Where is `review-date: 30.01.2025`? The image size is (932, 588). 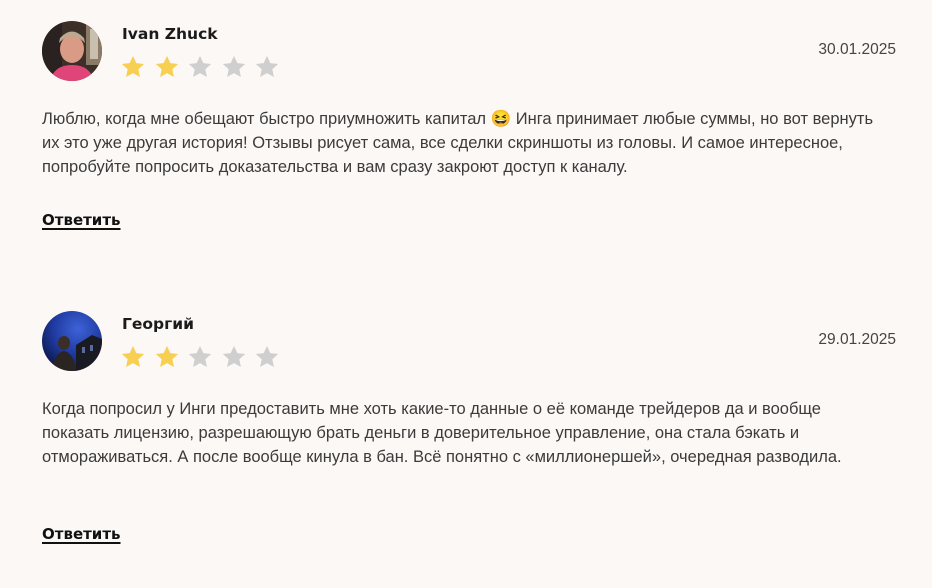
review-date: 30.01.2025 is located at coordinates (857, 49).